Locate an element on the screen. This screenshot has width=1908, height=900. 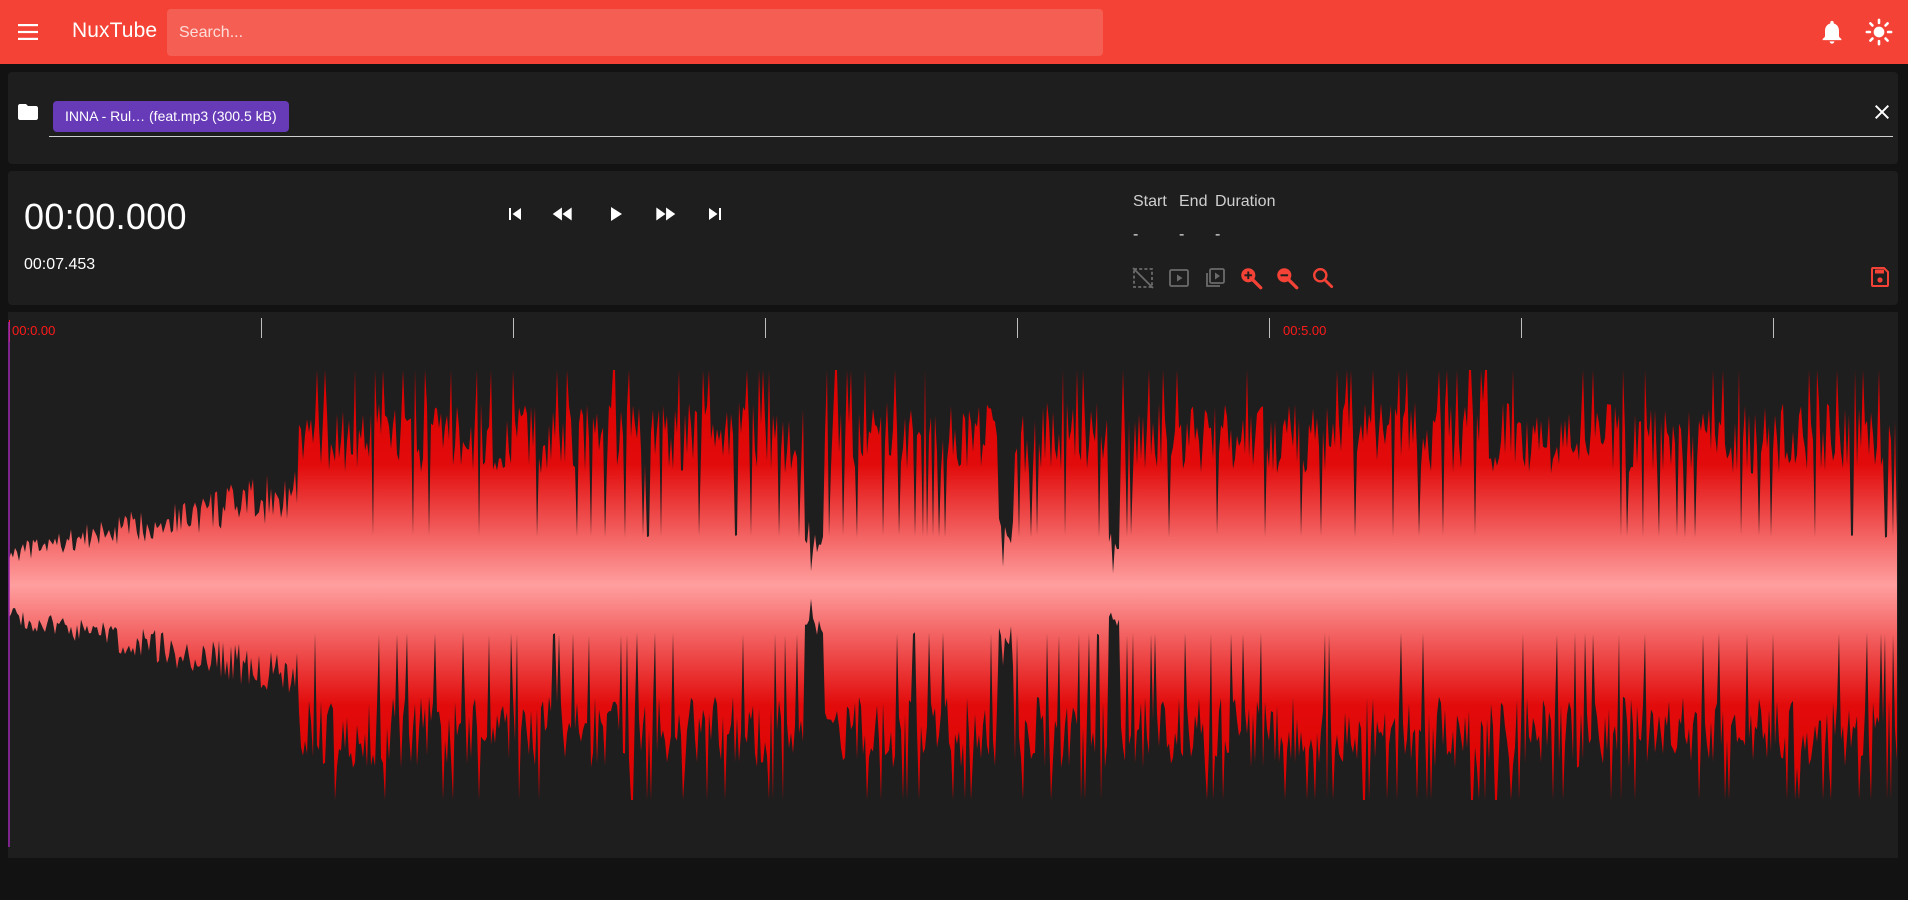
region-start-value: - is located at coordinates (1136, 234).